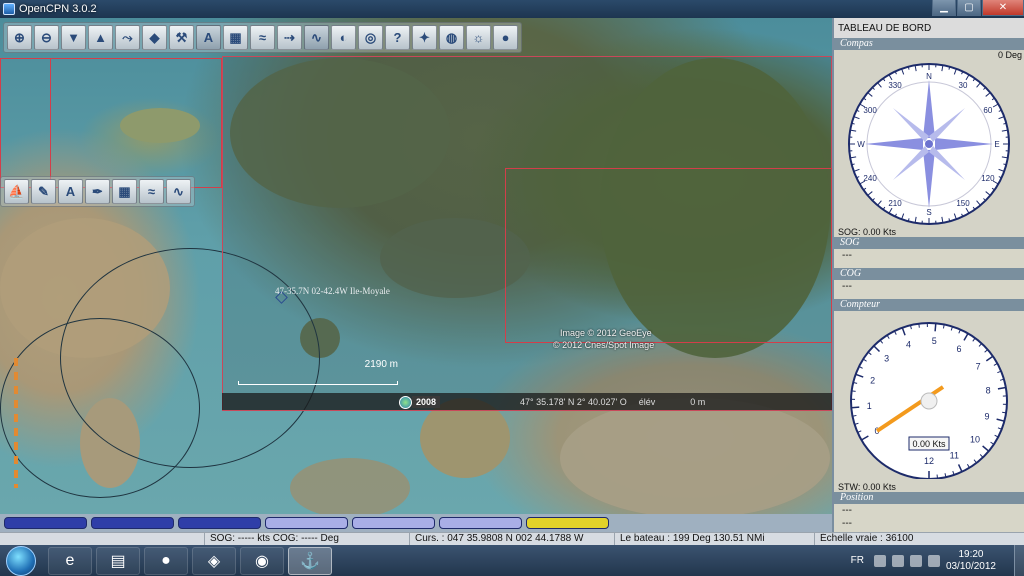 This screenshot has width=1024, height=576. What do you see at coordinates (181, 37) in the screenshot?
I see `tools-tool-button: ⚒` at bounding box center [181, 37].